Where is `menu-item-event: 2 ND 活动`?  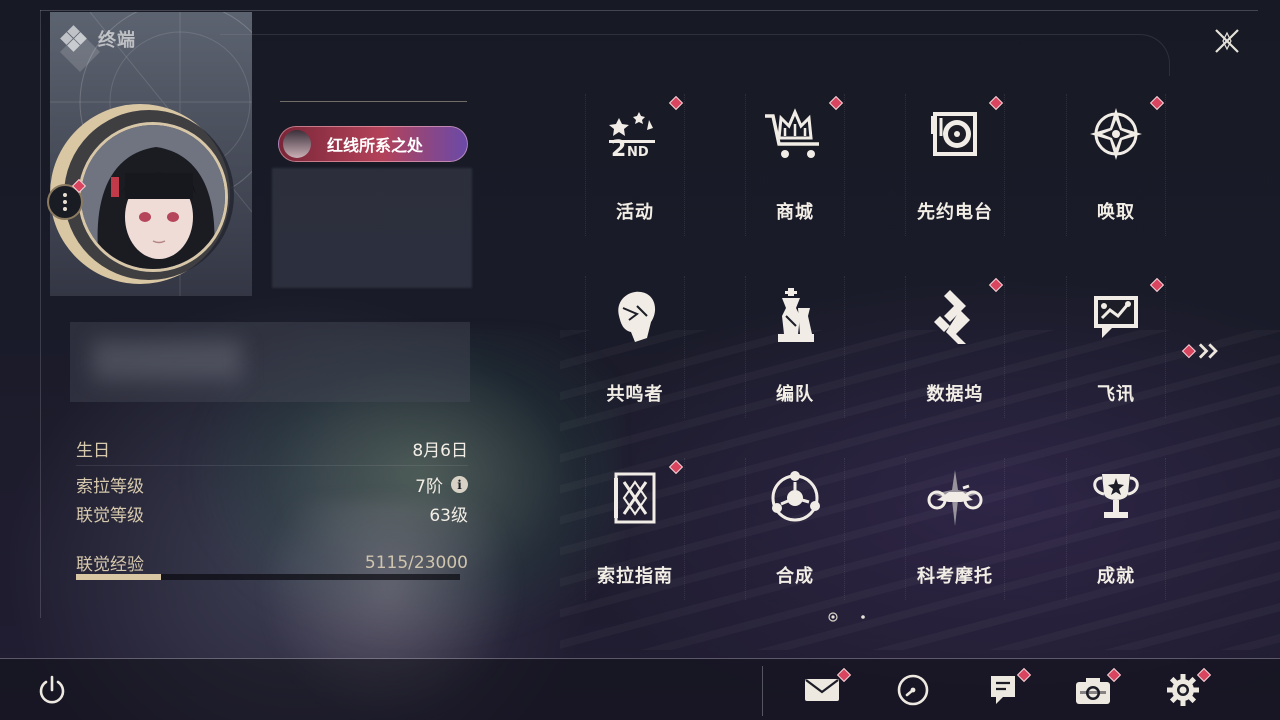 menu-item-event: 2 ND 活动 is located at coordinates (635, 165).